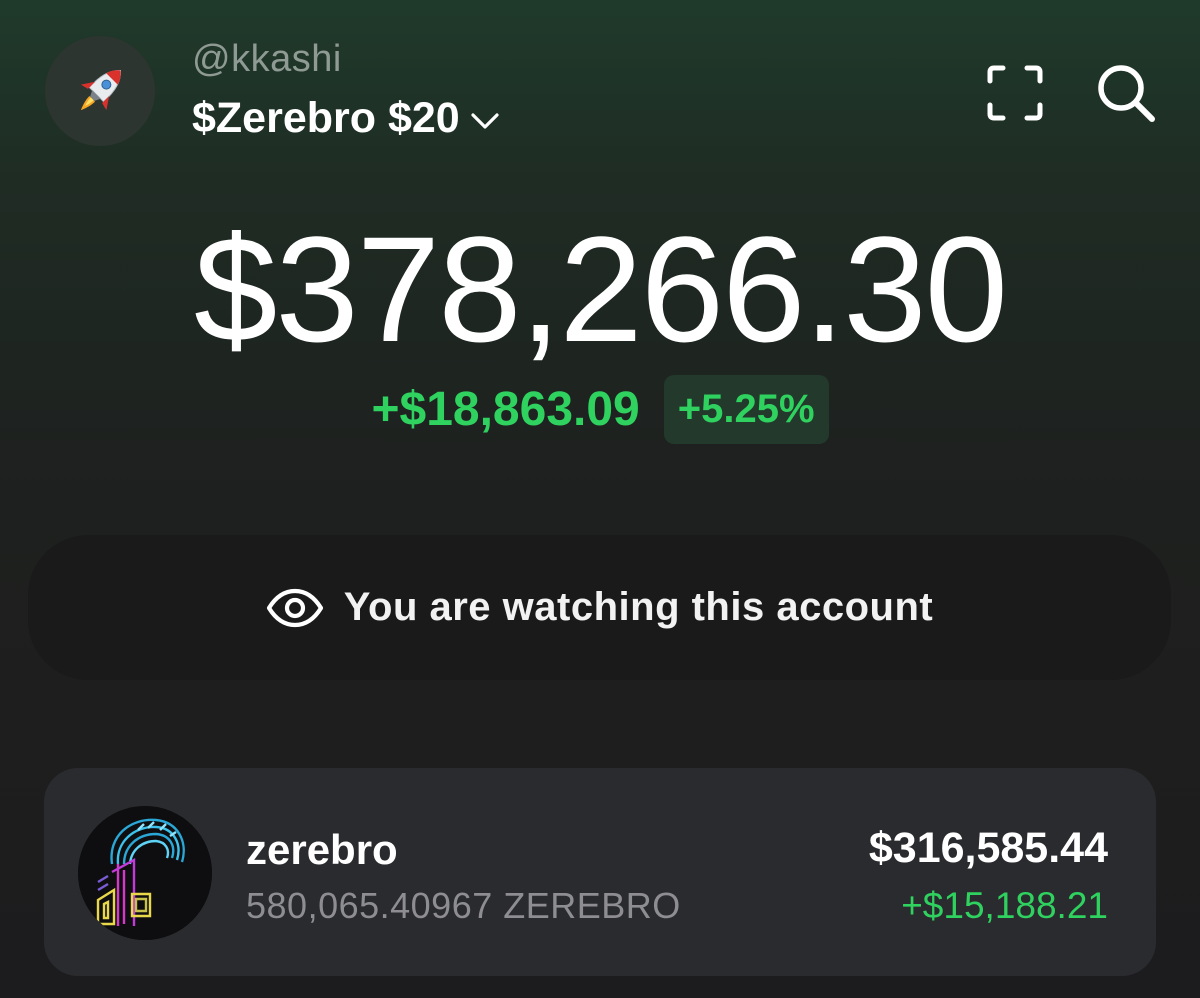 The height and width of the screenshot is (998, 1200). What do you see at coordinates (267, 59) in the screenshot?
I see `username: @kkashi` at bounding box center [267, 59].